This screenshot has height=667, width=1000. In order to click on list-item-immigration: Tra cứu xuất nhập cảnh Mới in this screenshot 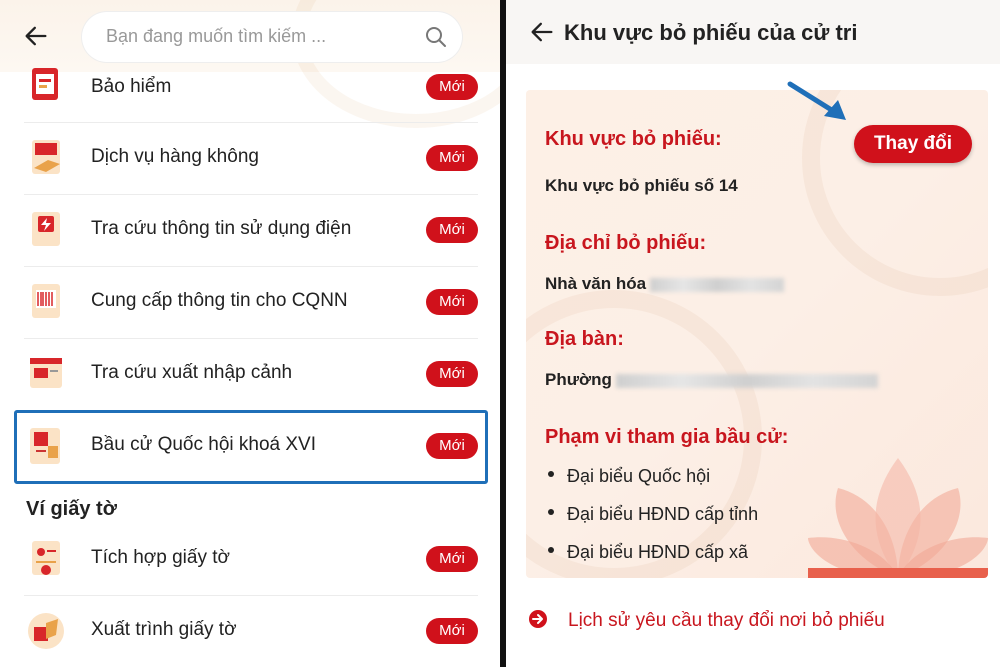, I will do `click(251, 374)`.